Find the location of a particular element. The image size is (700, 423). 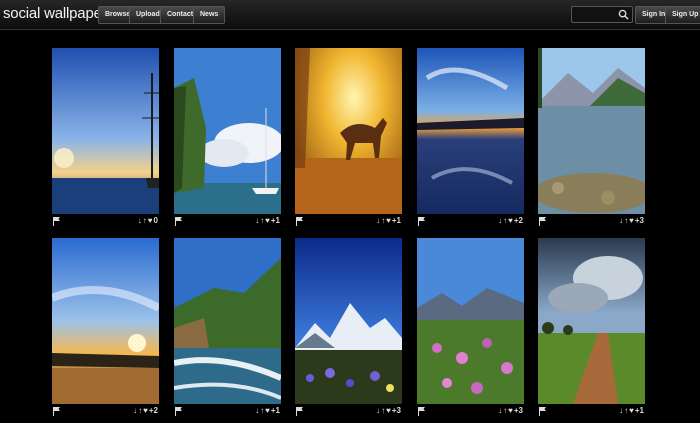

wallpaper-meta: ↓↑♥0 is located at coordinates (105, 222).